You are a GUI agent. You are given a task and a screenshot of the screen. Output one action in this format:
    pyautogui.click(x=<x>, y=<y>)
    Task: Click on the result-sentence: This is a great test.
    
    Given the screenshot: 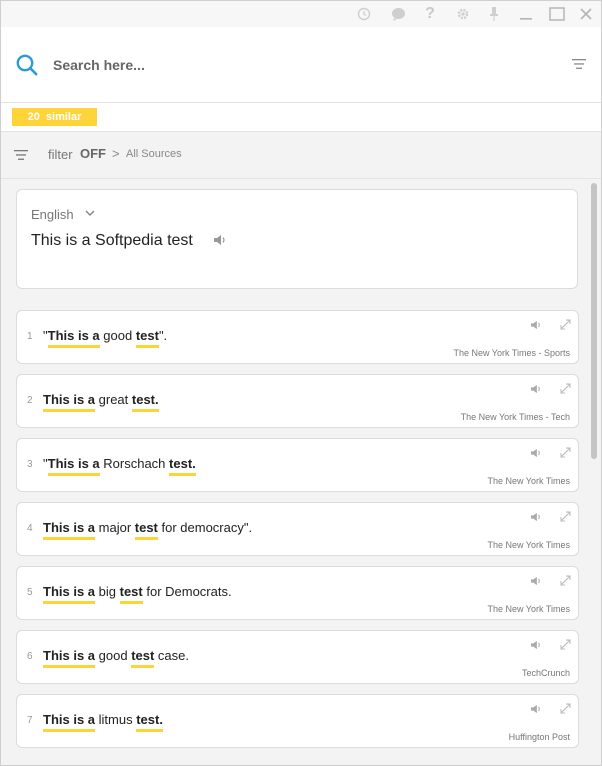 What is the action you would take?
    pyautogui.click(x=101, y=402)
    